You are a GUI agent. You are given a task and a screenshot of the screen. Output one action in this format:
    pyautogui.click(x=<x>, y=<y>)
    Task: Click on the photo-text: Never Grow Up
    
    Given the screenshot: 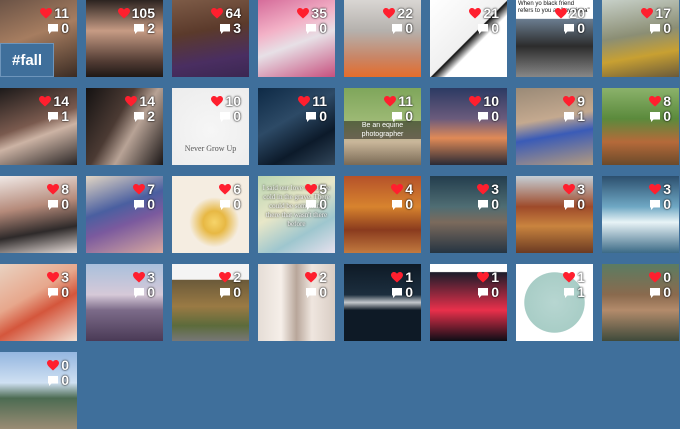 What is the action you would take?
    pyautogui.click(x=210, y=148)
    